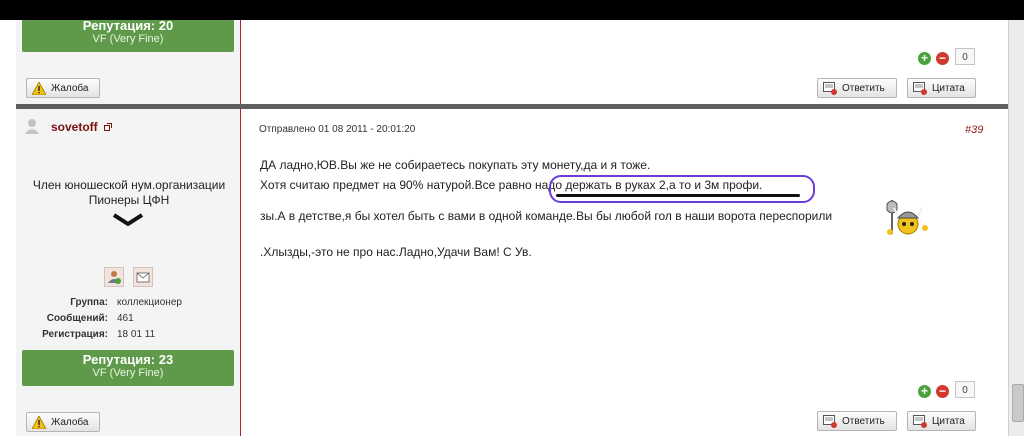 This screenshot has height=436, width=1024. Describe the element at coordinates (143, 277) in the screenshot. I see `private-message-icon` at that location.